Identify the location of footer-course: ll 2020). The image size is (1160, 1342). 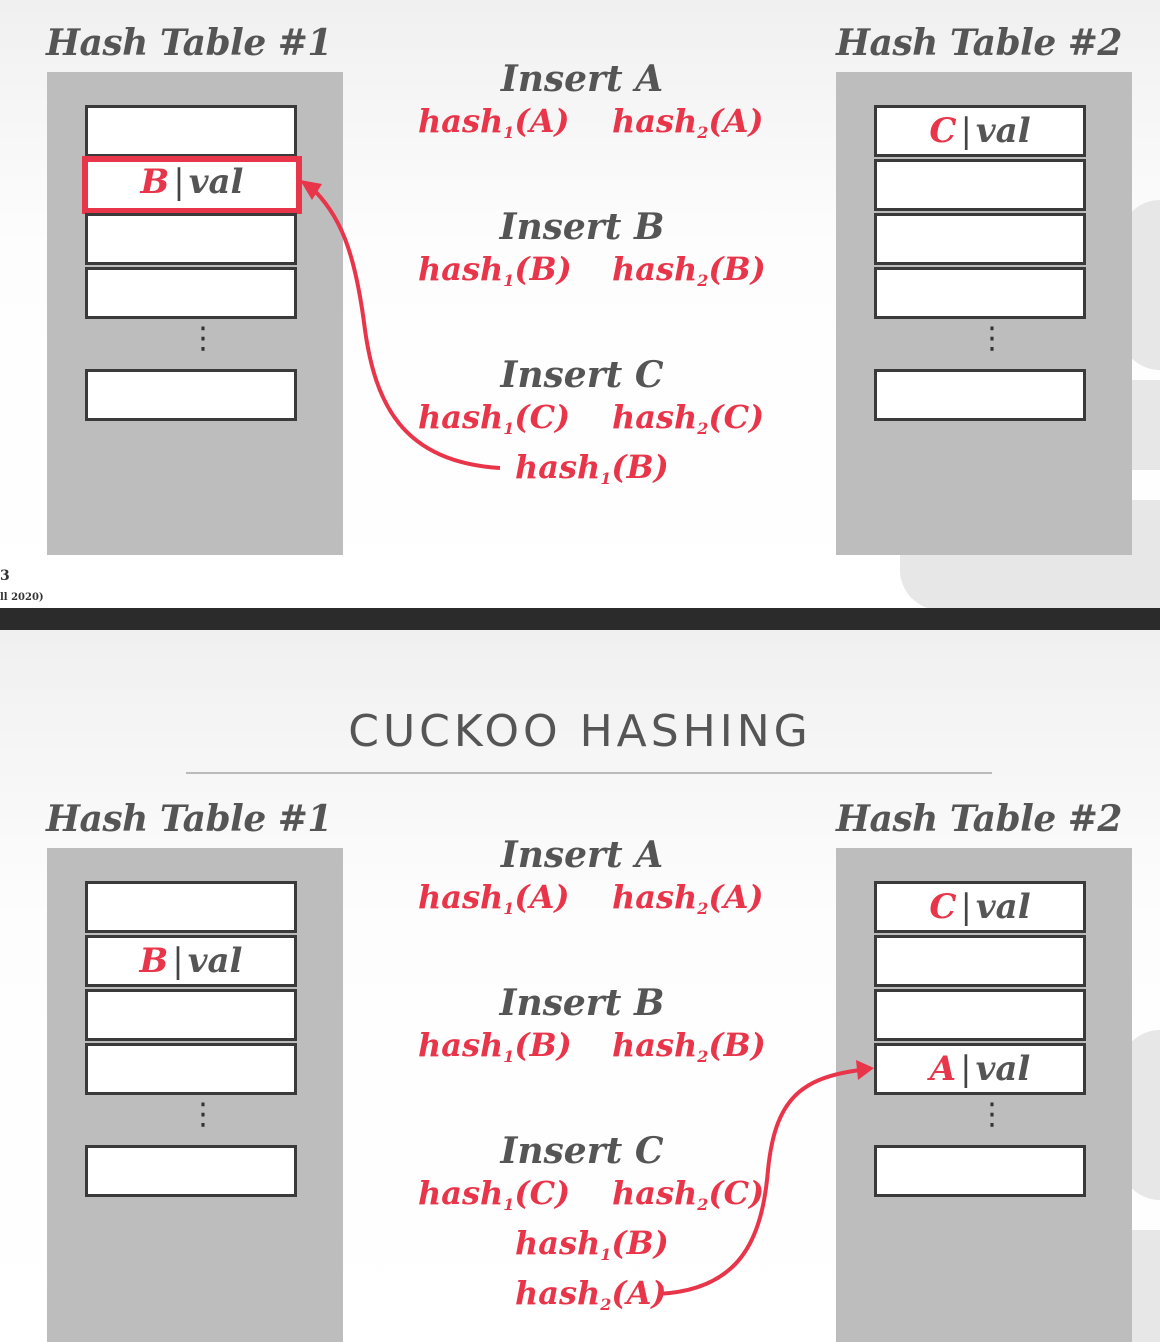
(22, 597).